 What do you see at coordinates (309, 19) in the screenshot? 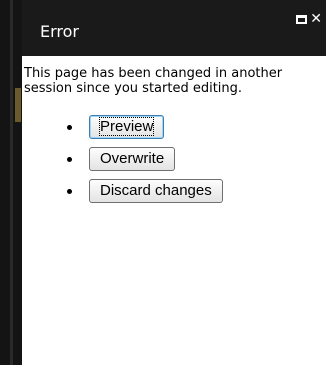
I see `title-controls: ✕` at bounding box center [309, 19].